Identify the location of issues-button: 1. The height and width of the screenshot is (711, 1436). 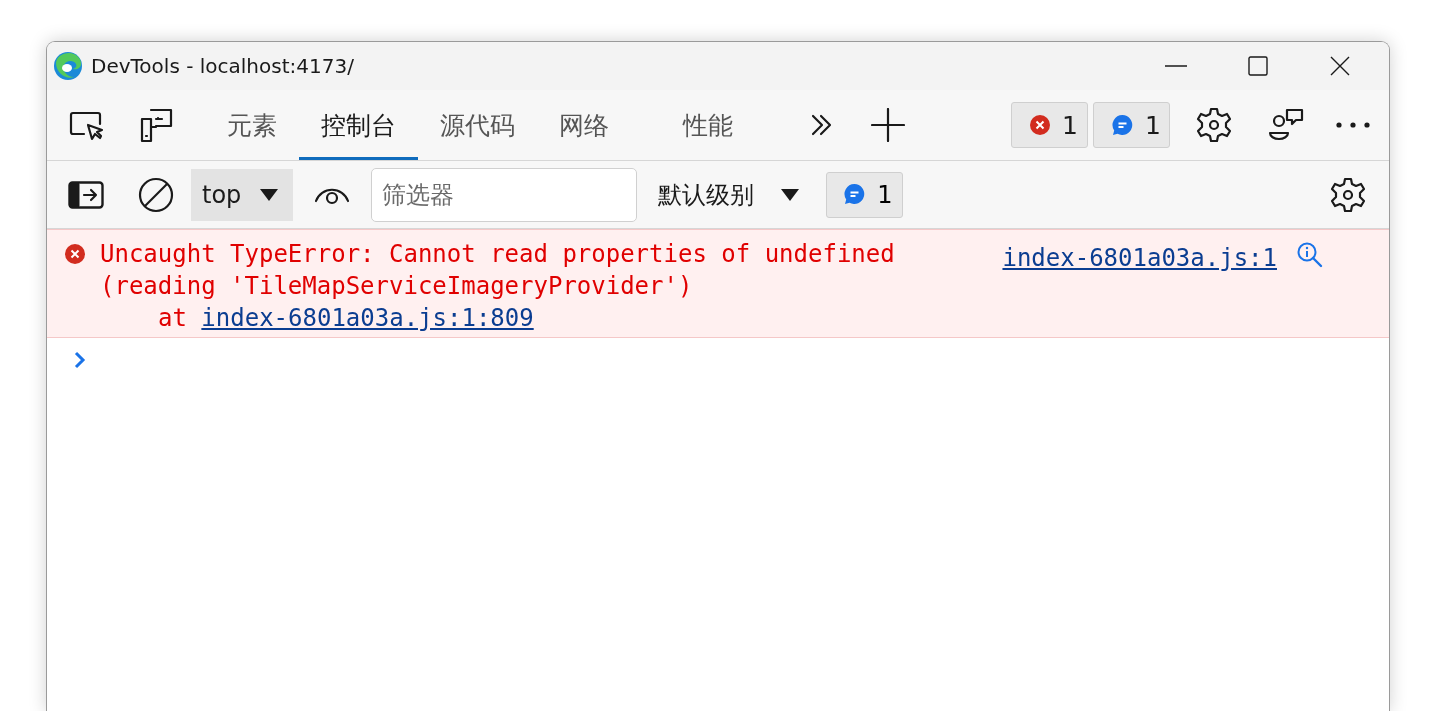
(865, 194).